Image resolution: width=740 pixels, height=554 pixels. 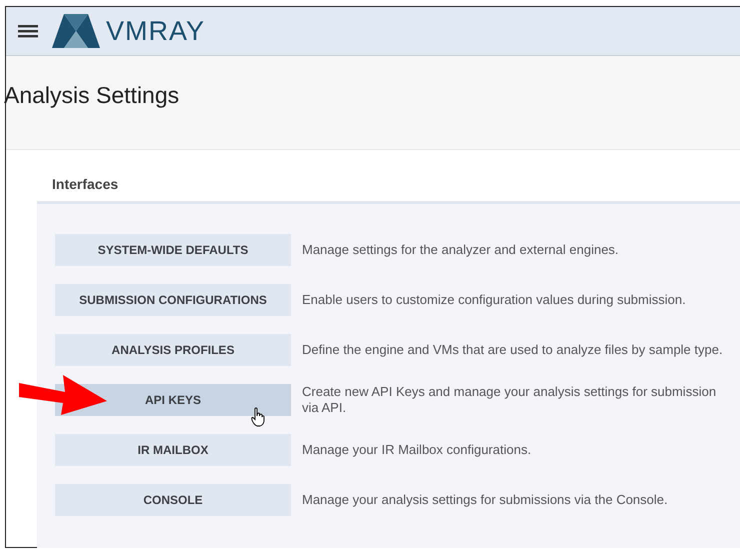 I want to click on section-heading: Interfaces, so click(x=84, y=184).